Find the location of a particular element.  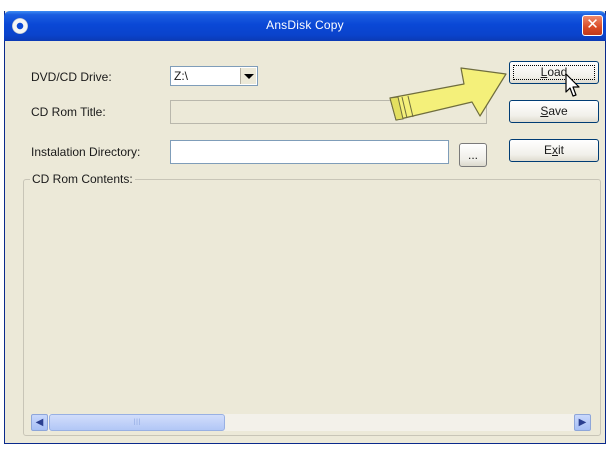

arrow-shape is located at coordinates (448, 94).